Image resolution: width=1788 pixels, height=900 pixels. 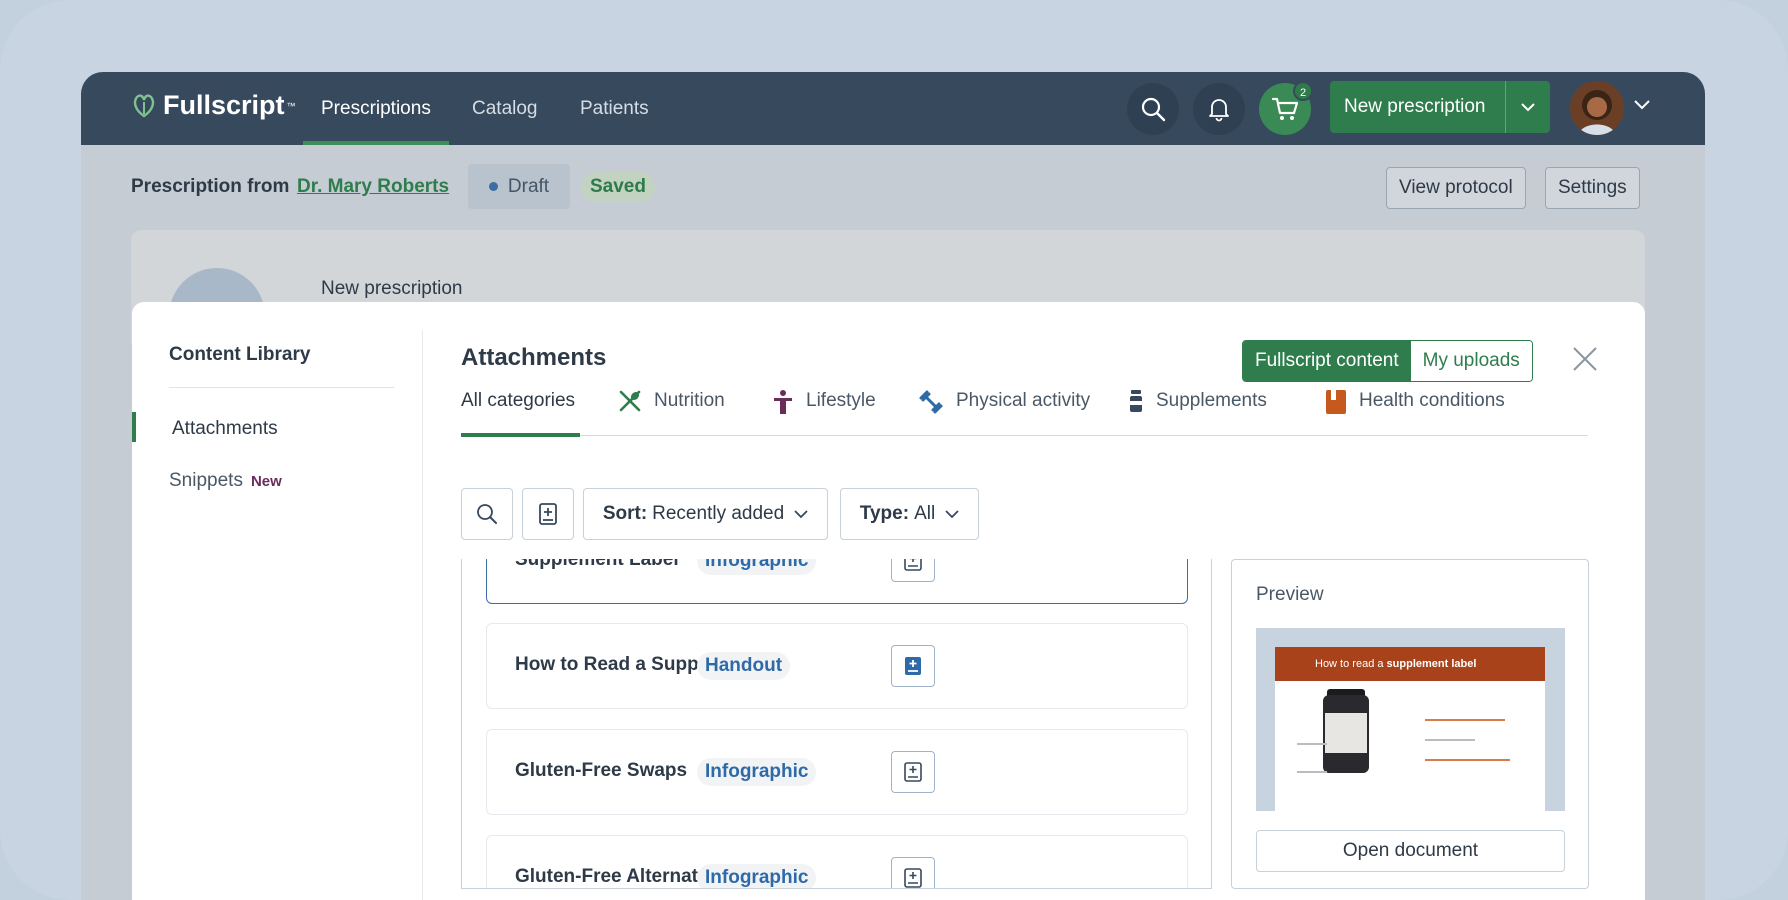 I want to click on sidebar-separator, so click(x=422, y=615).